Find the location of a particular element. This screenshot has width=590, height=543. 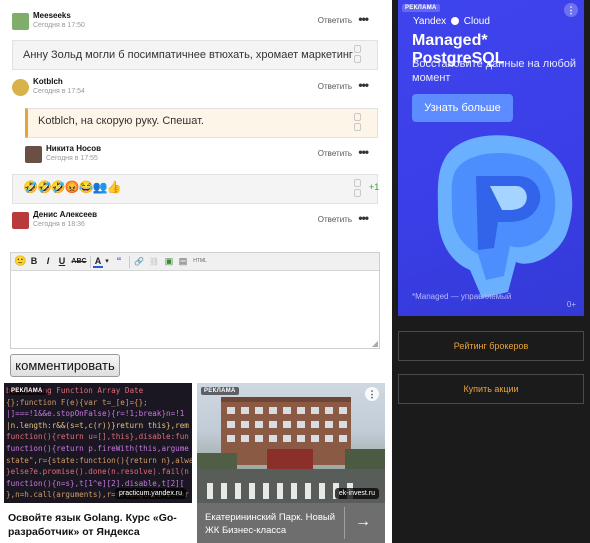

comment-editor: 🙂 B I U ABC A ▾ “ 🔗 ⛓ ▣ ▤ HTML ◢ is located at coordinates (195, 300).